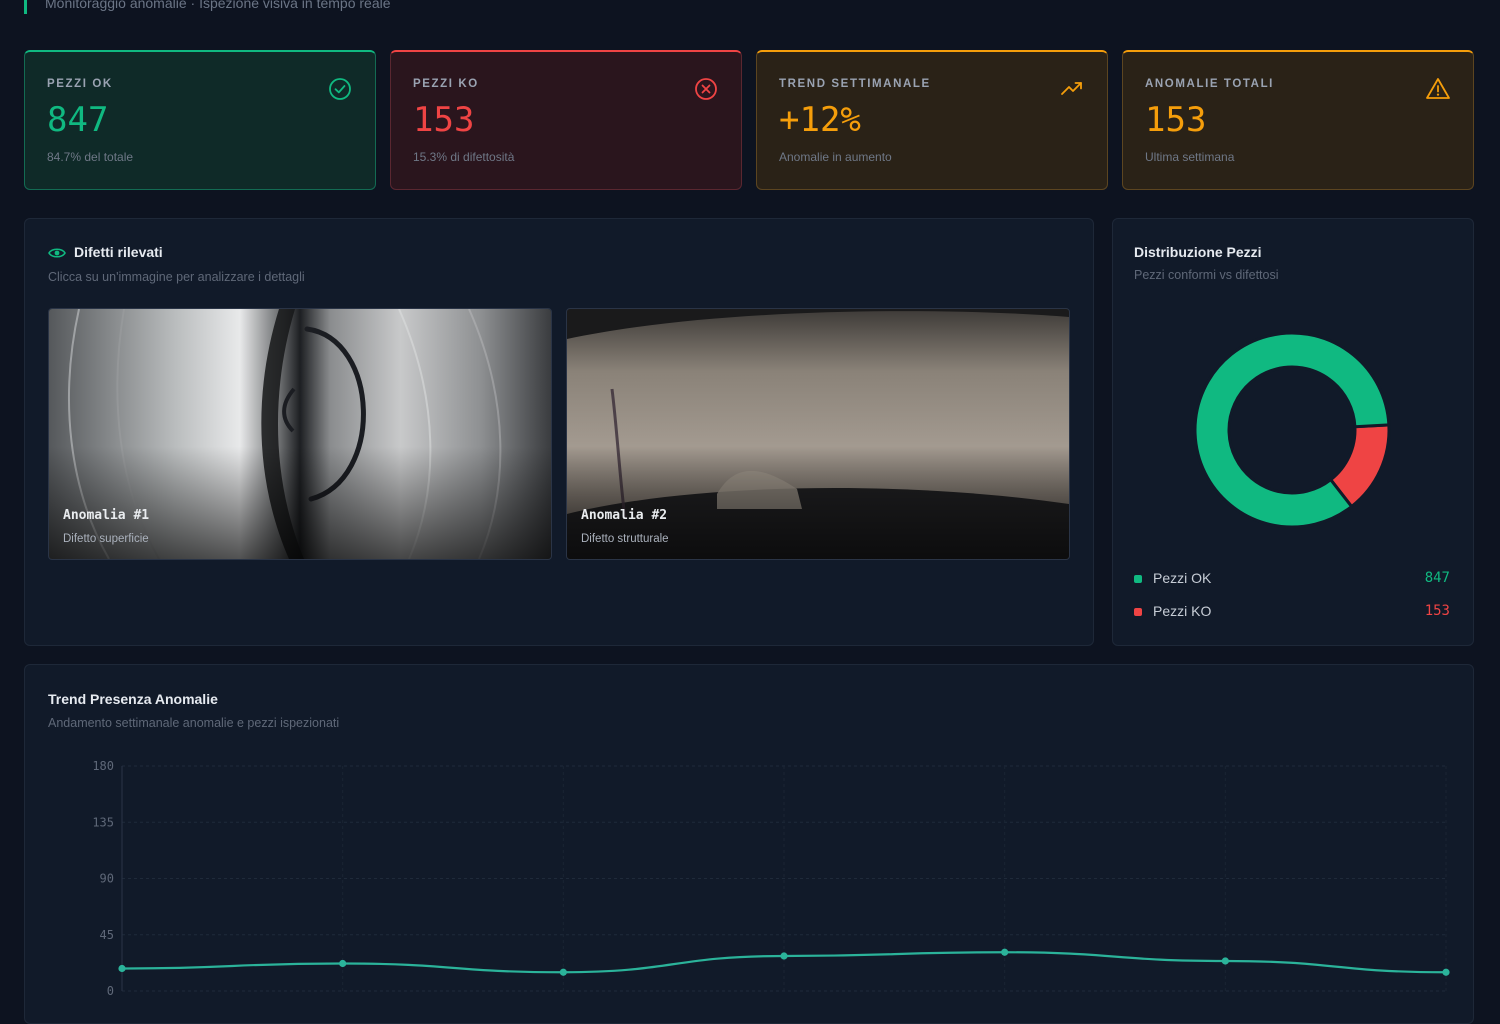 This screenshot has width=1500, height=1024. I want to click on distribution-donut-chart, so click(1292, 430).